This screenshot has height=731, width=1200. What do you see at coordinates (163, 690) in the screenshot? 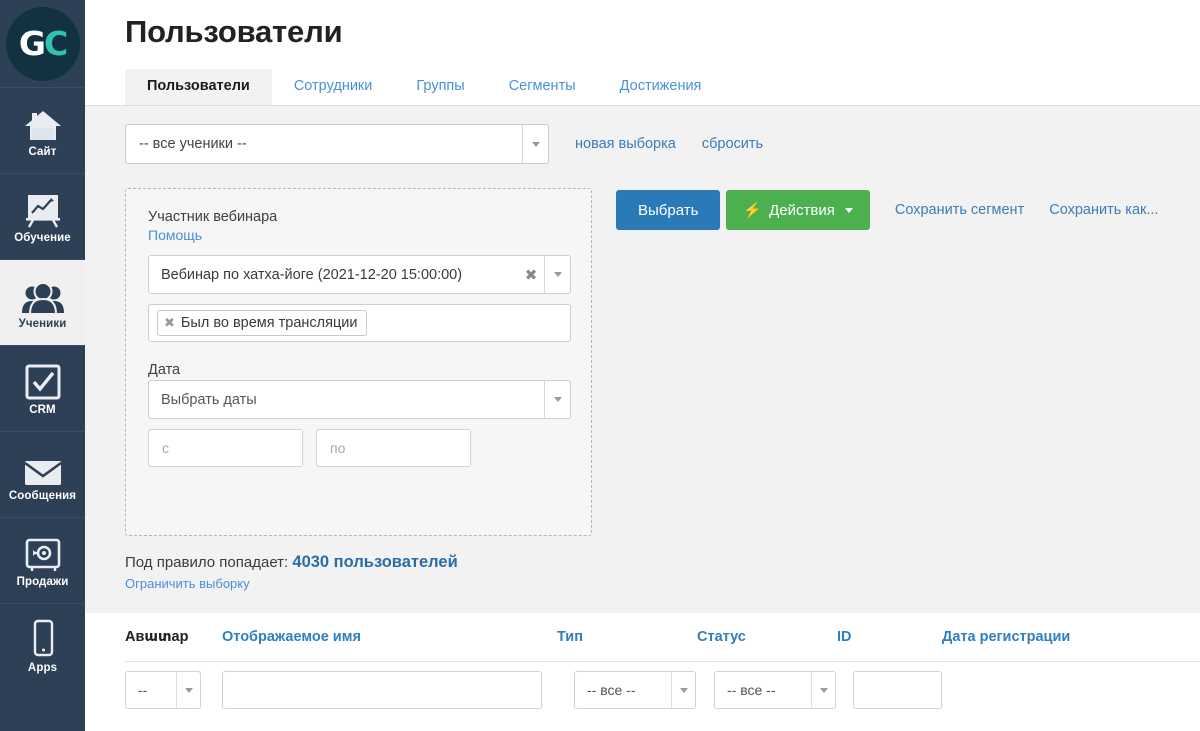
I see `avatar-filter-select: --` at bounding box center [163, 690].